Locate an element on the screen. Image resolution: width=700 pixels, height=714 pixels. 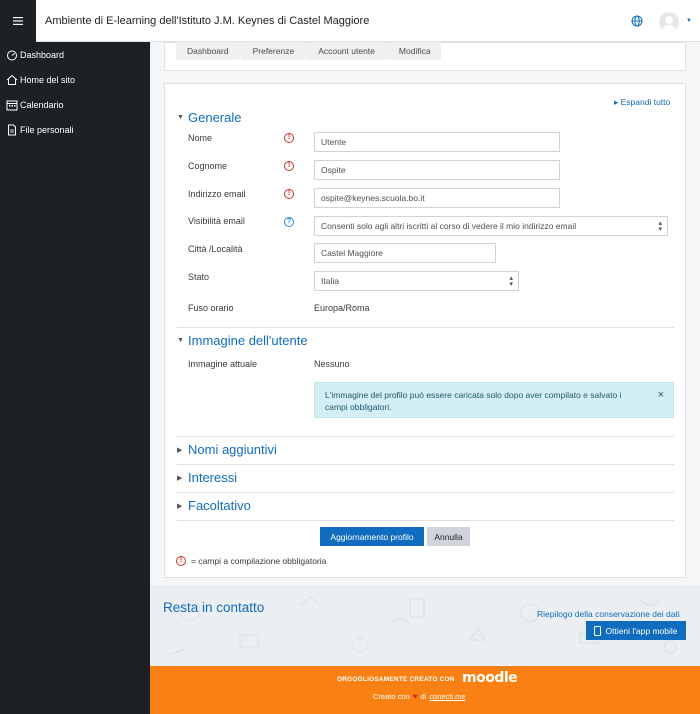
sidebar-item-calendar: Calendario is located at coordinates (35, 105).